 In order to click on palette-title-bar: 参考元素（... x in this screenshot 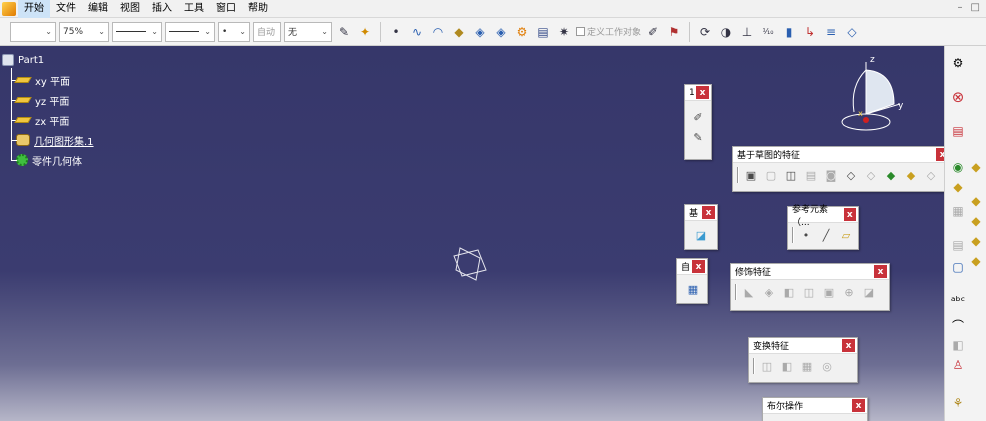, I will do `click(823, 216)`.